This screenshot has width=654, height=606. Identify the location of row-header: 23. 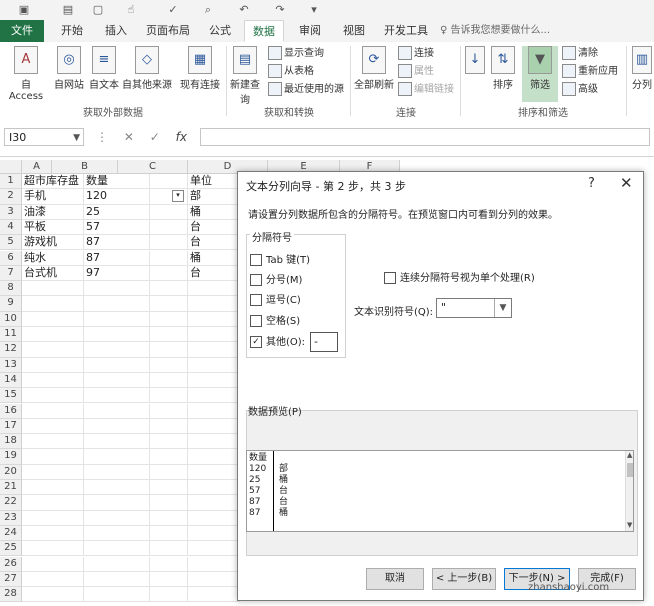
(11, 518).